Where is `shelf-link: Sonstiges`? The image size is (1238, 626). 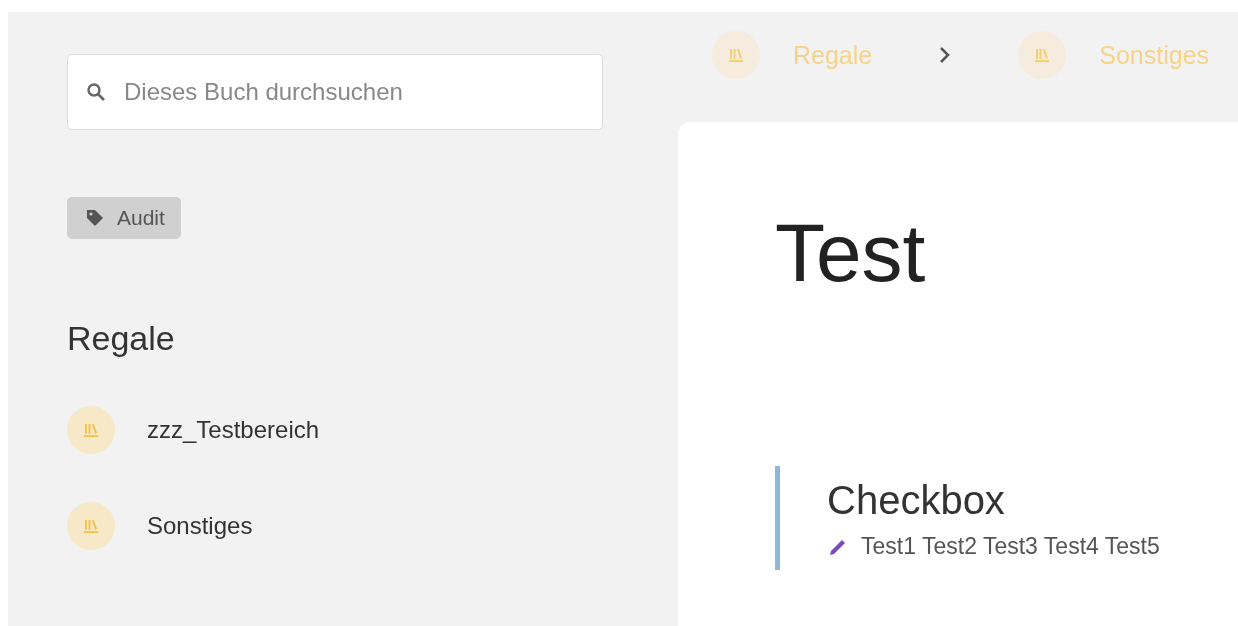 shelf-link: Sonstiges is located at coordinates (160, 526).